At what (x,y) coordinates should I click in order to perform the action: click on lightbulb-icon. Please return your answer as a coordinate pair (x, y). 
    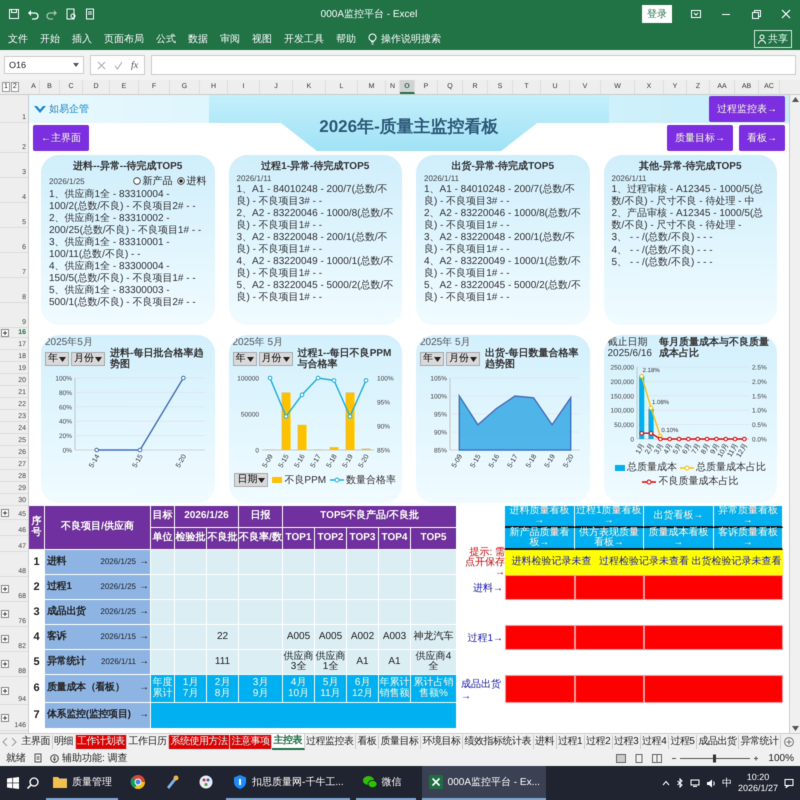
    Looking at the image, I should click on (372, 39).